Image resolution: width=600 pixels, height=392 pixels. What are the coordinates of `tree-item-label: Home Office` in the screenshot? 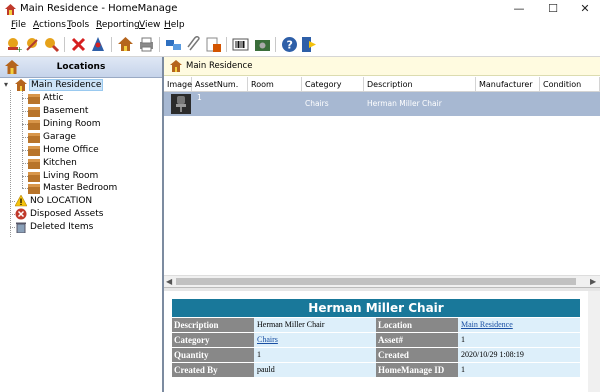 It's located at (71, 150).